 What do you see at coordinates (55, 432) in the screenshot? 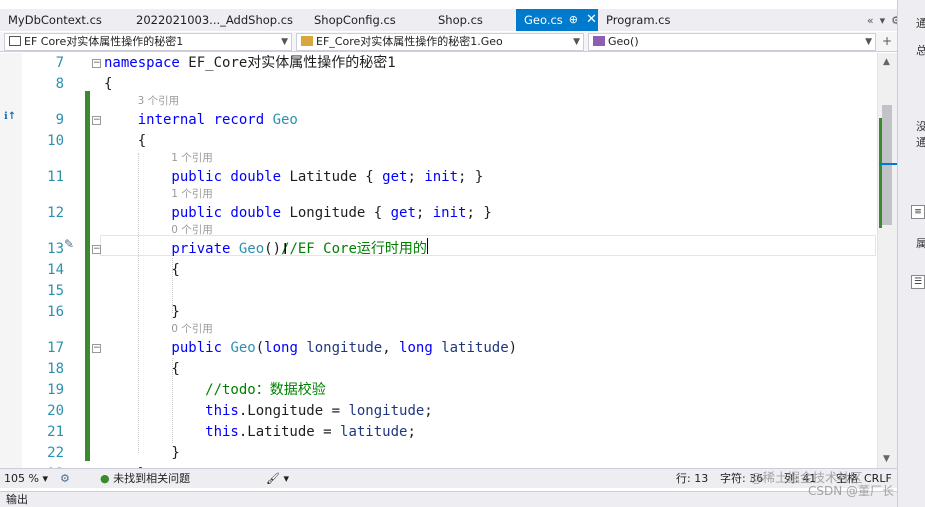
I see `line-number: 21` at bounding box center [55, 432].